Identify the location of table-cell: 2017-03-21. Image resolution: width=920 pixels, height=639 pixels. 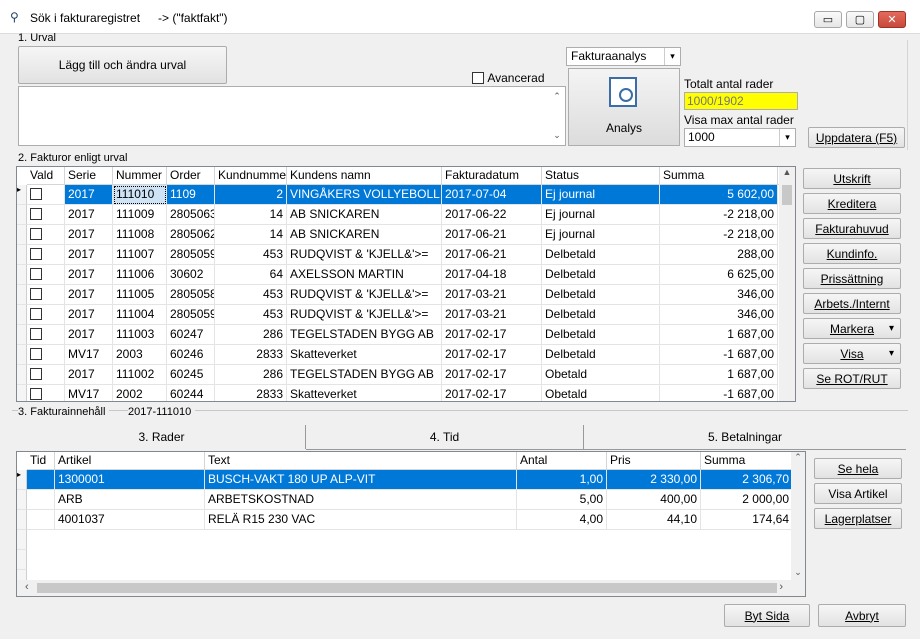
(492, 315).